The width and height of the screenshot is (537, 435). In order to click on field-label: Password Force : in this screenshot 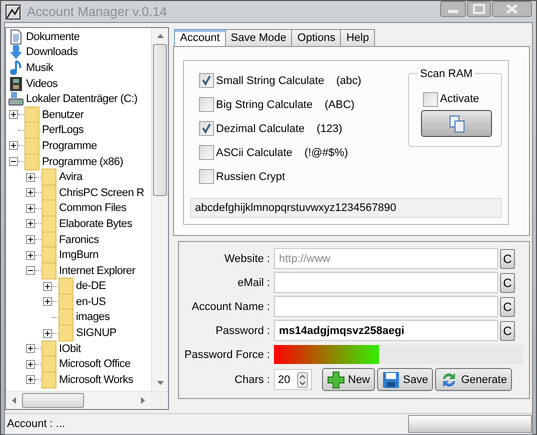, I will do `click(226, 354)`.